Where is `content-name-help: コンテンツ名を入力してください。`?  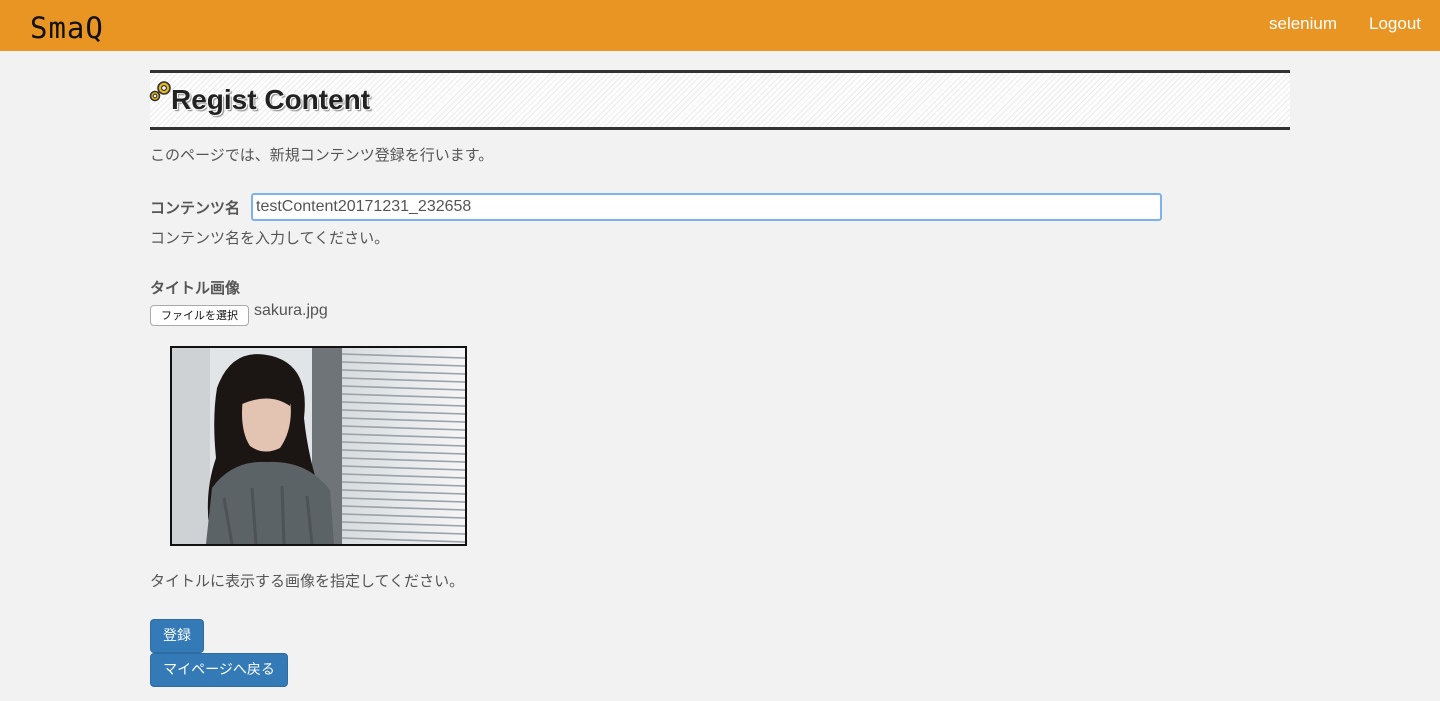
content-name-help: コンテンツ名を入力してください。 is located at coordinates (270, 238).